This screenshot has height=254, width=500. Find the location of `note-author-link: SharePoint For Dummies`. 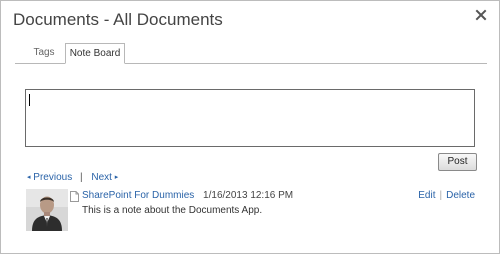

note-author-link: SharePoint For Dummies is located at coordinates (138, 195).